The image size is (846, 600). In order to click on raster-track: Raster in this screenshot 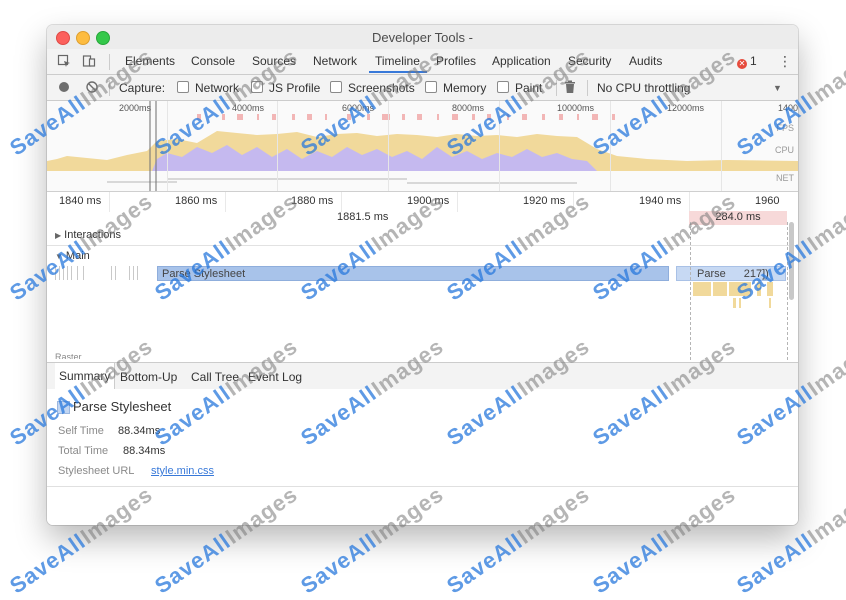, I will do `click(68, 355)`.